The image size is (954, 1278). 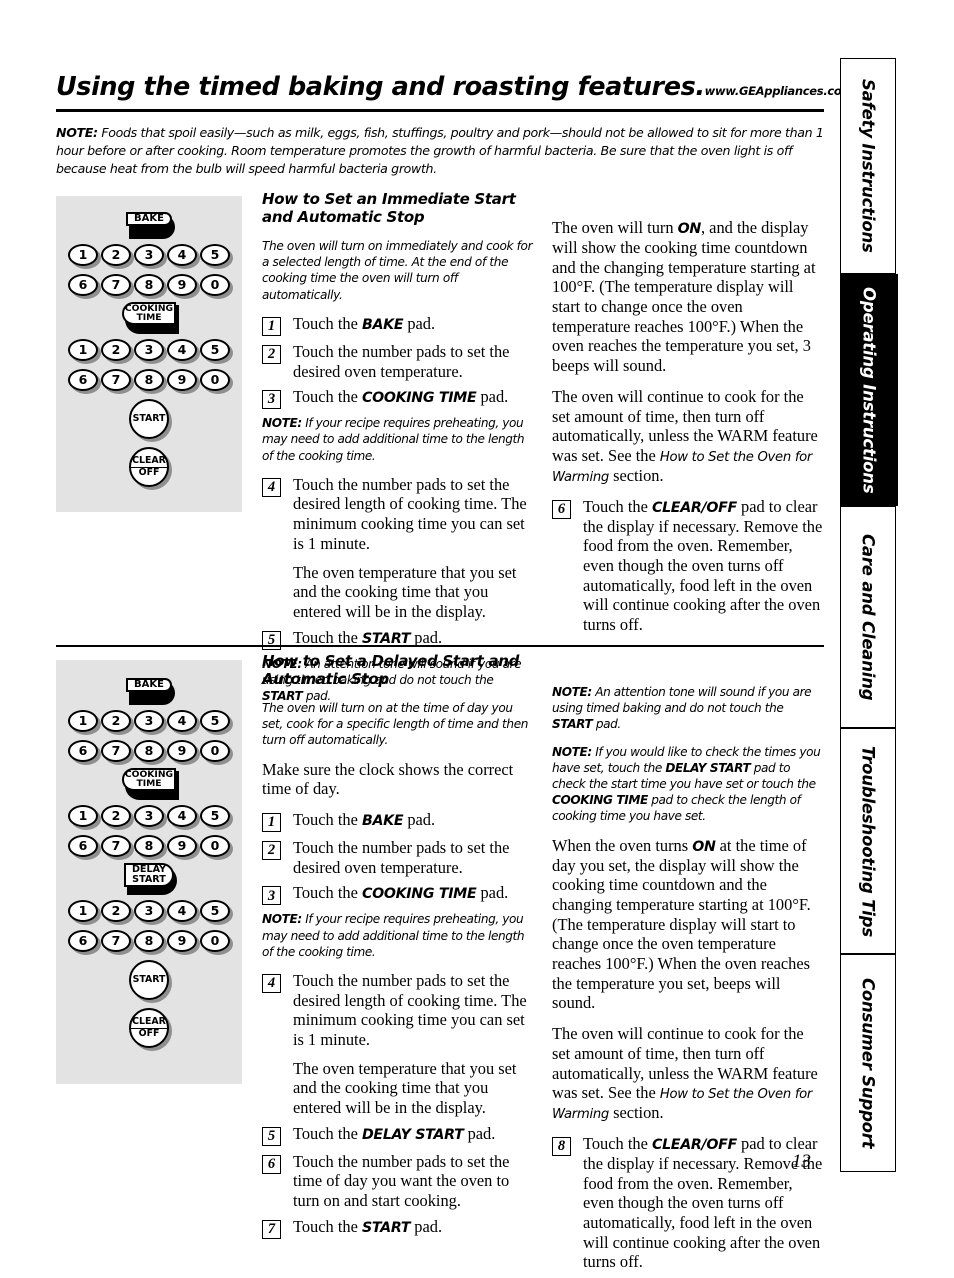 I want to click on number-key-label: 4, so click(x=182, y=816).